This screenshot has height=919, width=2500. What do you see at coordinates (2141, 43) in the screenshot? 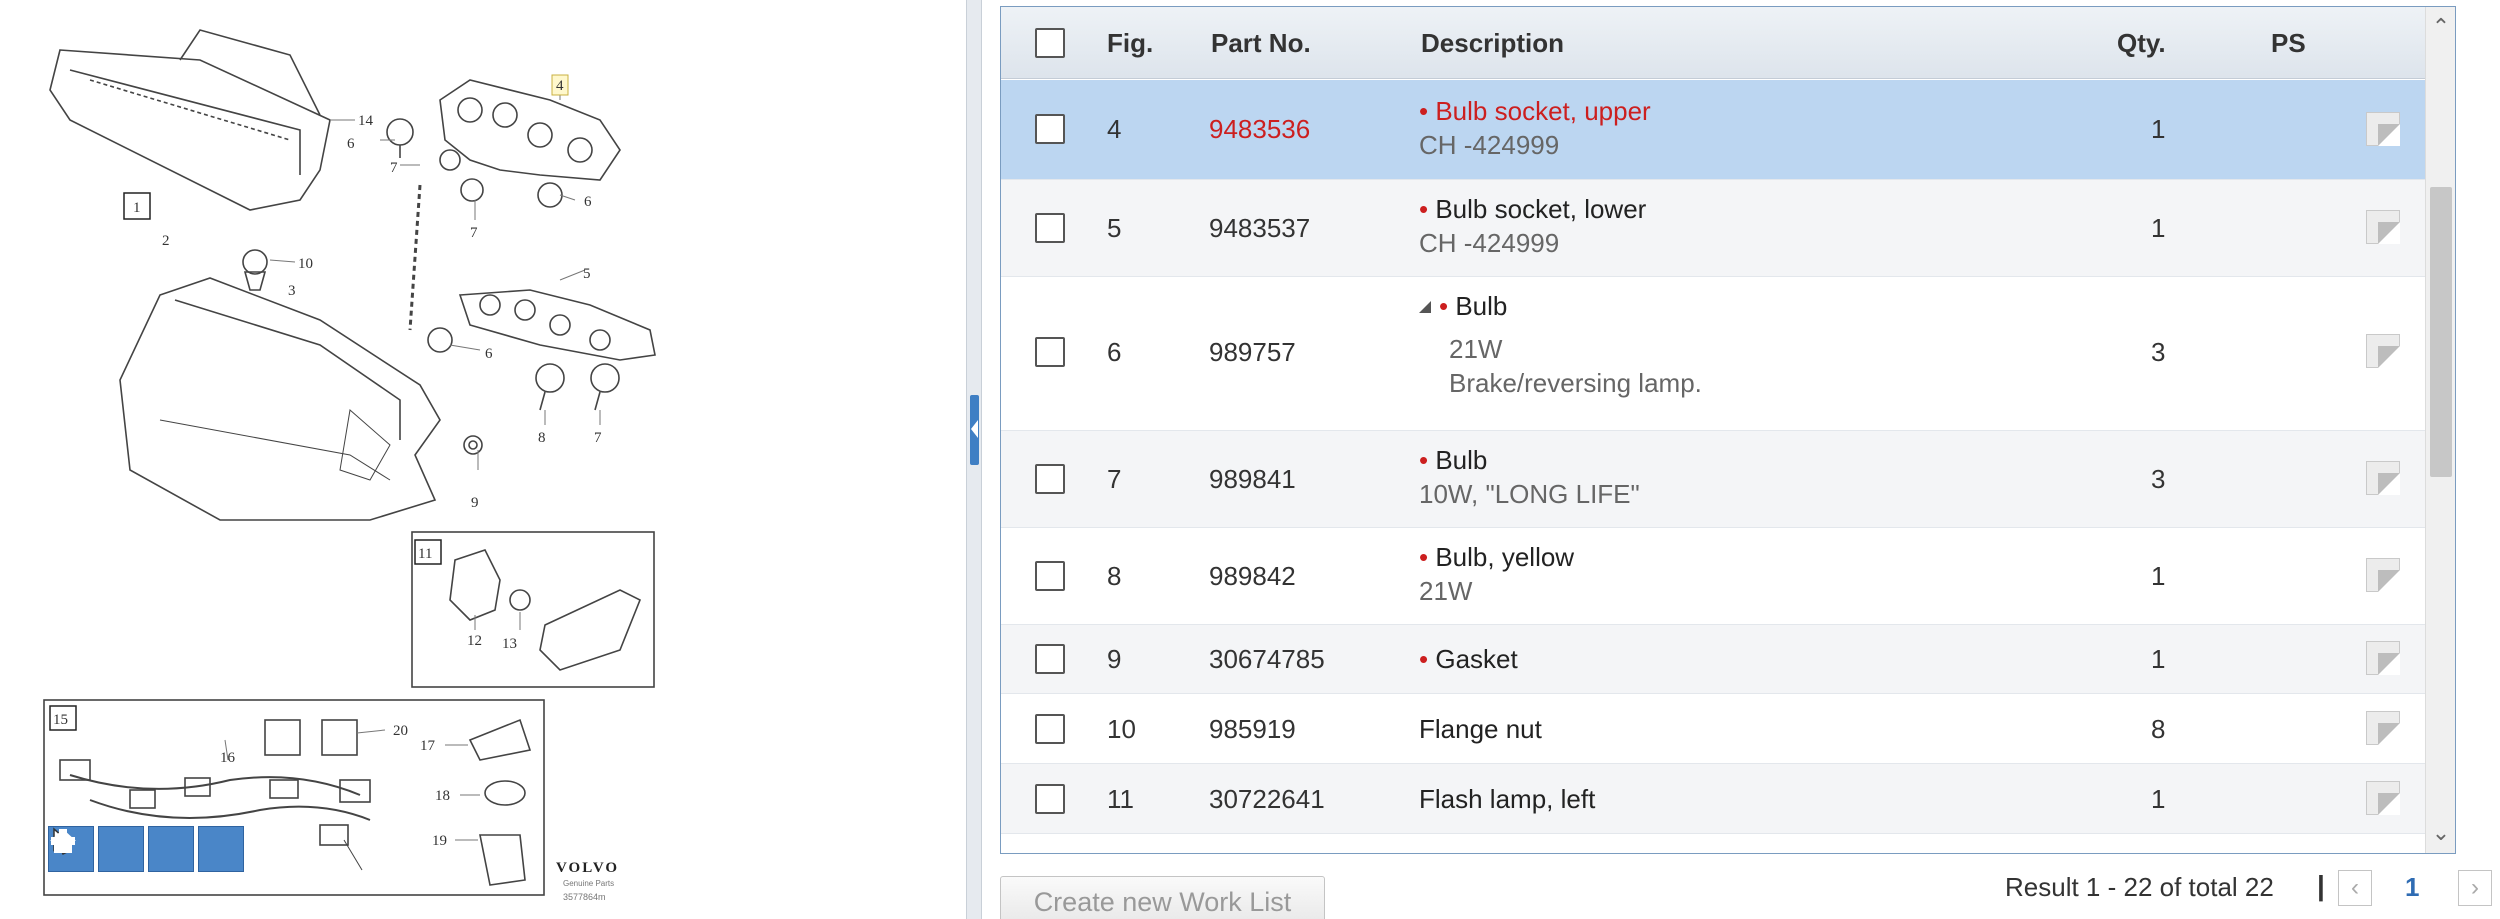
I see `col-header-qty: Qty.` at bounding box center [2141, 43].